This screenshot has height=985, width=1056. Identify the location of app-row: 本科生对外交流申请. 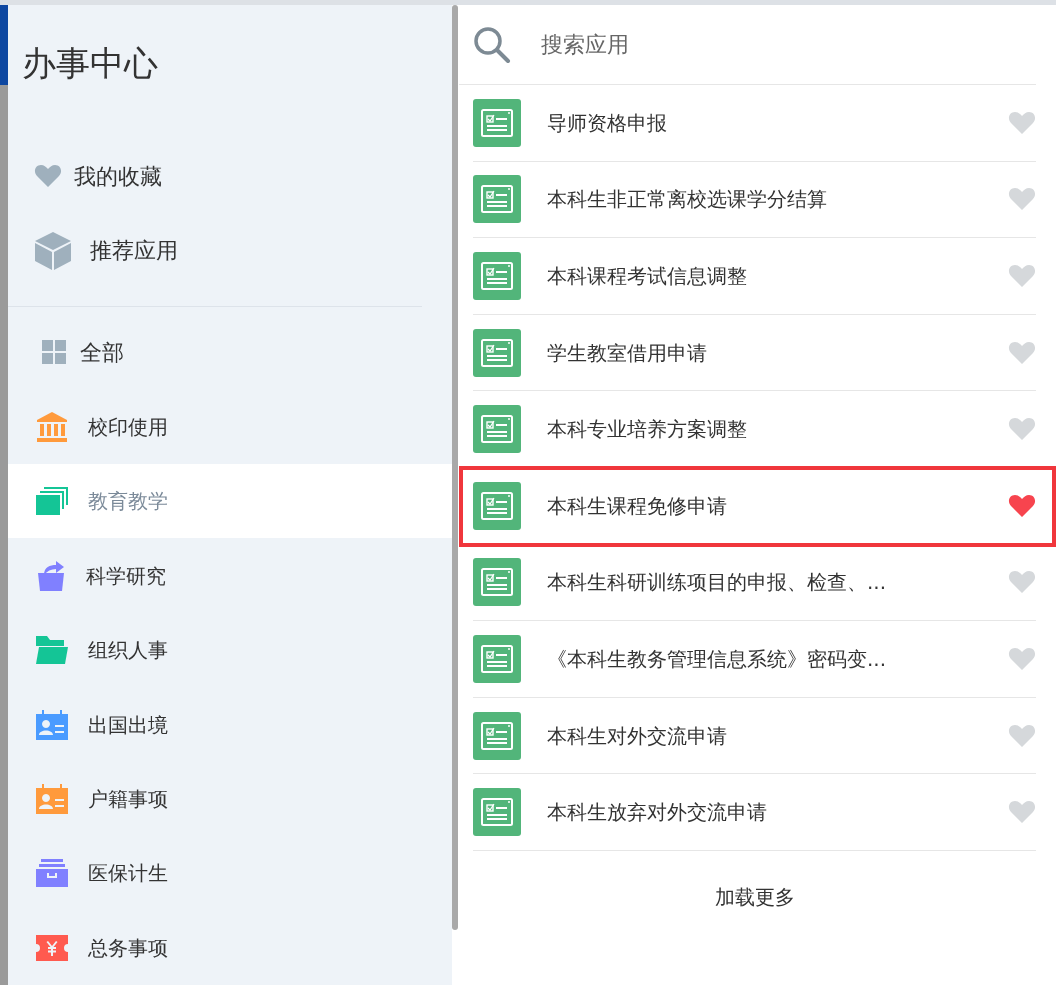
(754, 736).